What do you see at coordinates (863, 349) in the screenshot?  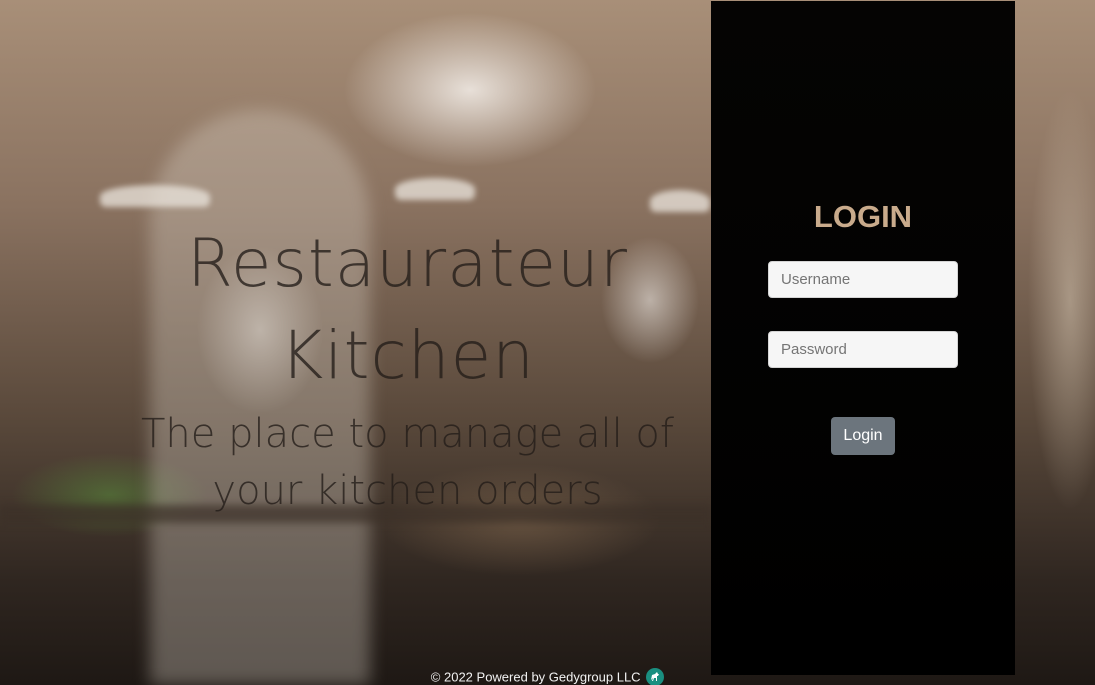 I see `password-input` at bounding box center [863, 349].